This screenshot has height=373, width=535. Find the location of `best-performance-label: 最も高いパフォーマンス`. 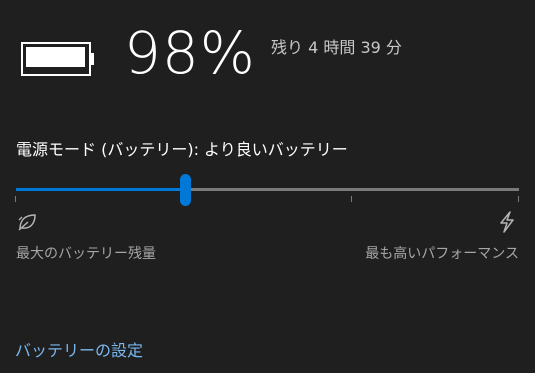

best-performance-label: 最も高いパフォーマンス is located at coordinates (442, 254).